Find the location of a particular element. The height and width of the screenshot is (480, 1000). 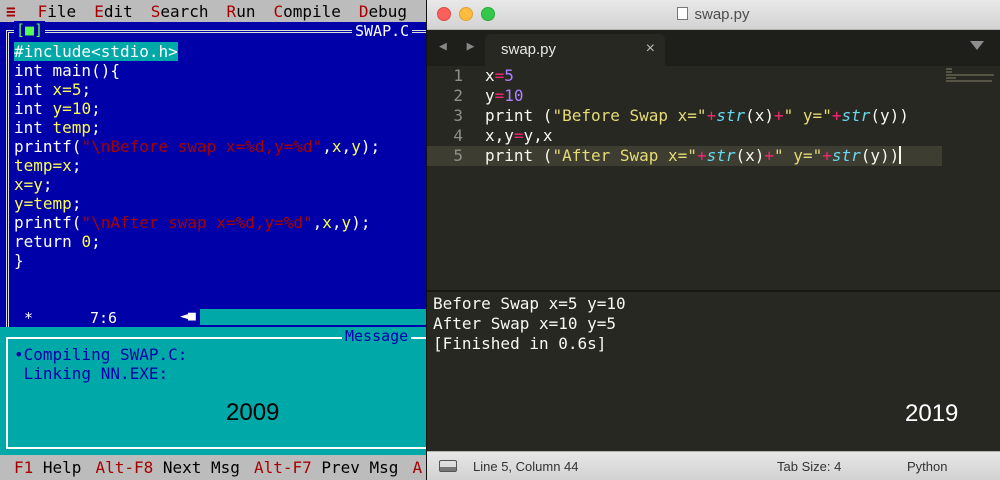

line-number: 5 is located at coordinates (458, 155).